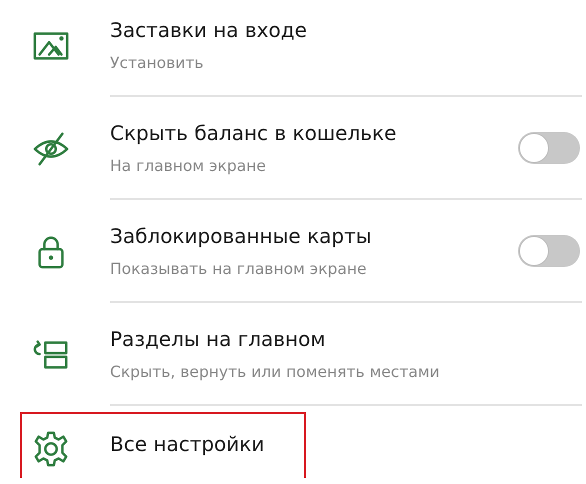  I want to click on setting-title: Разделы на главном, so click(218, 338).